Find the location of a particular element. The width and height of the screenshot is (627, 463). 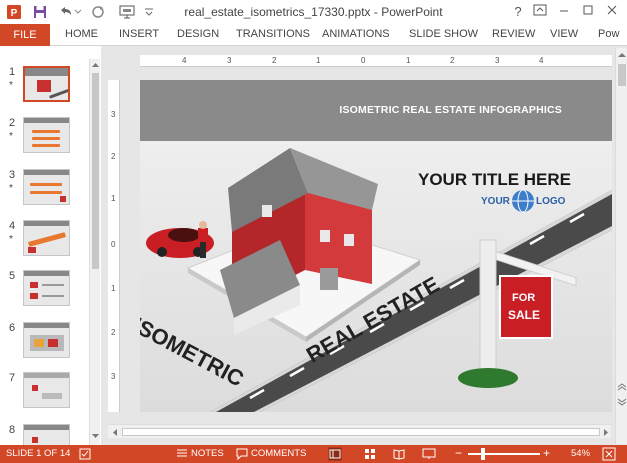

spelling-check-icon is located at coordinates (85, 454).